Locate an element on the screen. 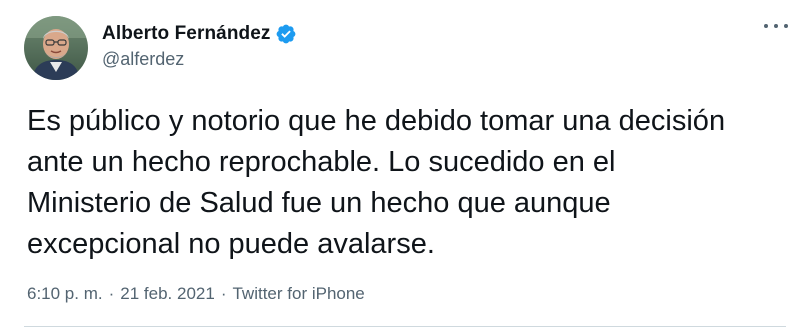 This screenshot has height=331, width=810. author-name-row: Alberto Fernández is located at coordinates (199, 34).